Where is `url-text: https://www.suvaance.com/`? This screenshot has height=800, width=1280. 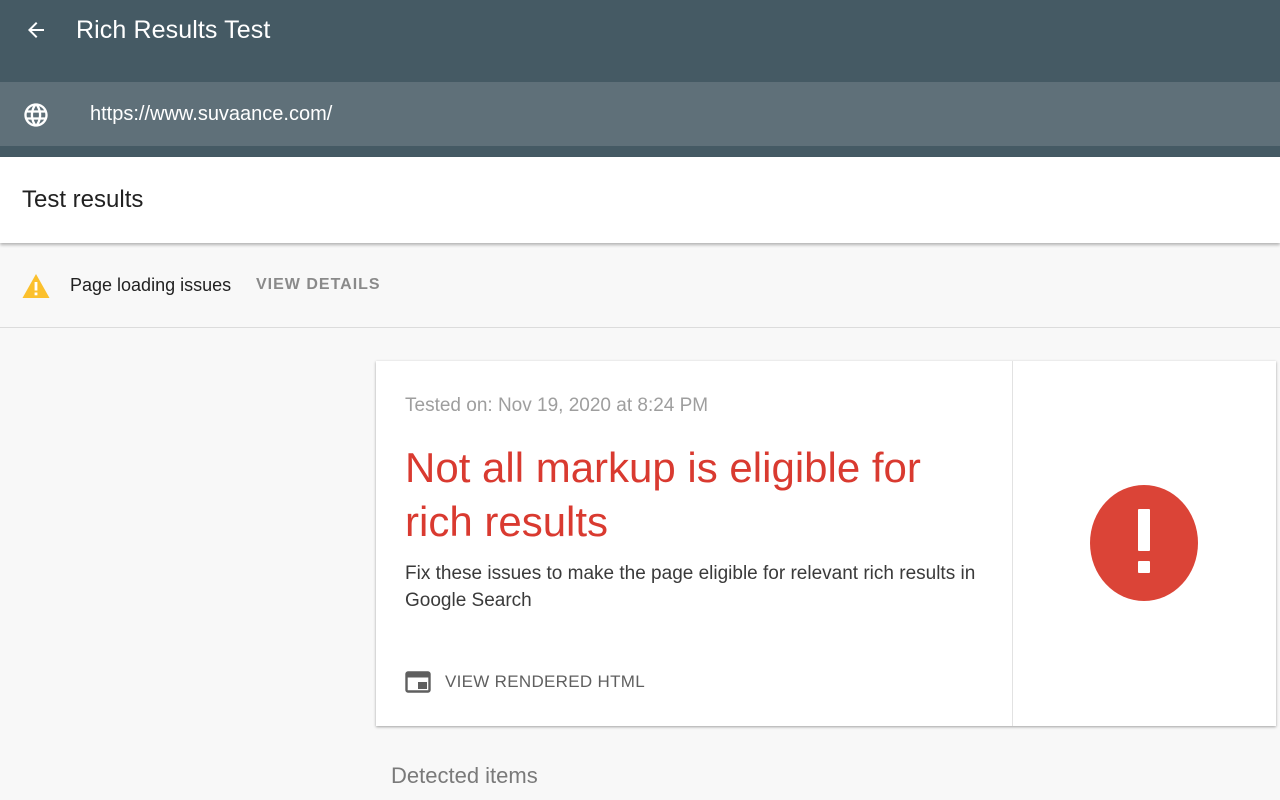 url-text: https://www.suvaance.com/ is located at coordinates (211, 114).